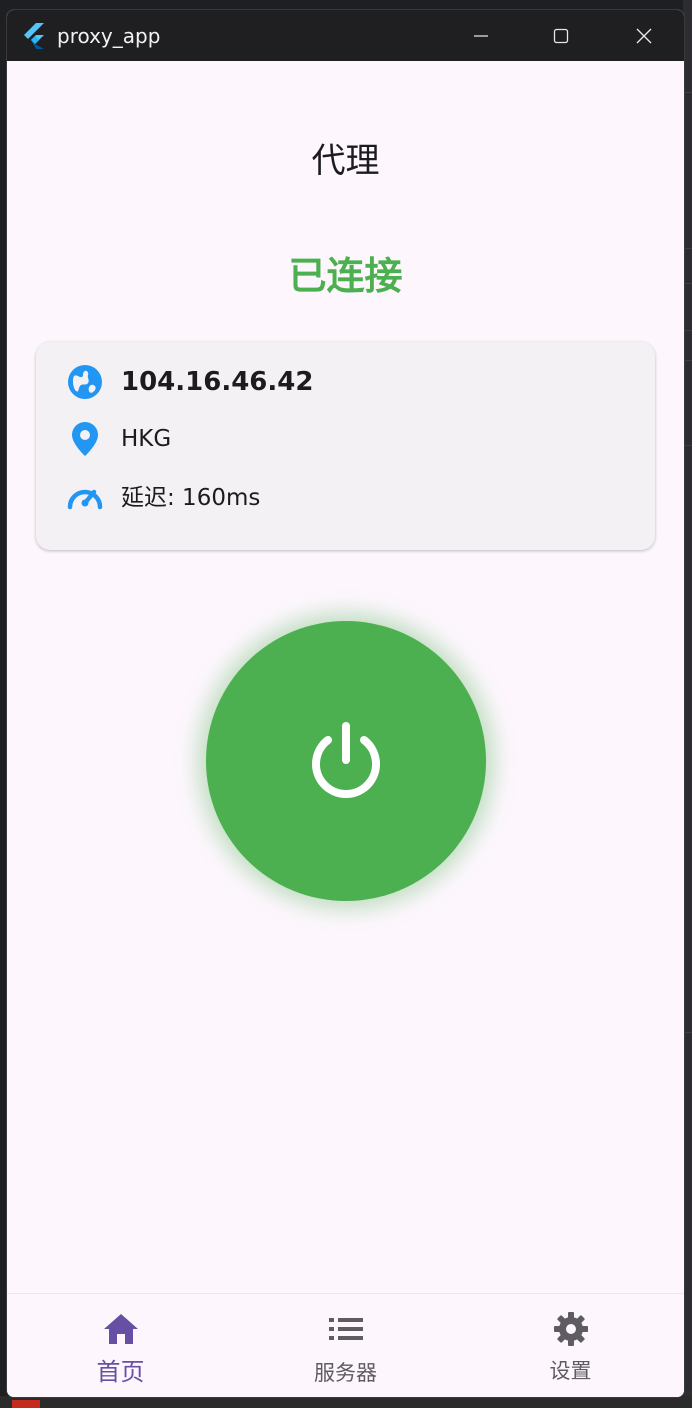 Image resolution: width=692 pixels, height=1408 pixels. I want to click on bottom-navigation-bar: 首页 服务器 设置, so click(345, 1345).